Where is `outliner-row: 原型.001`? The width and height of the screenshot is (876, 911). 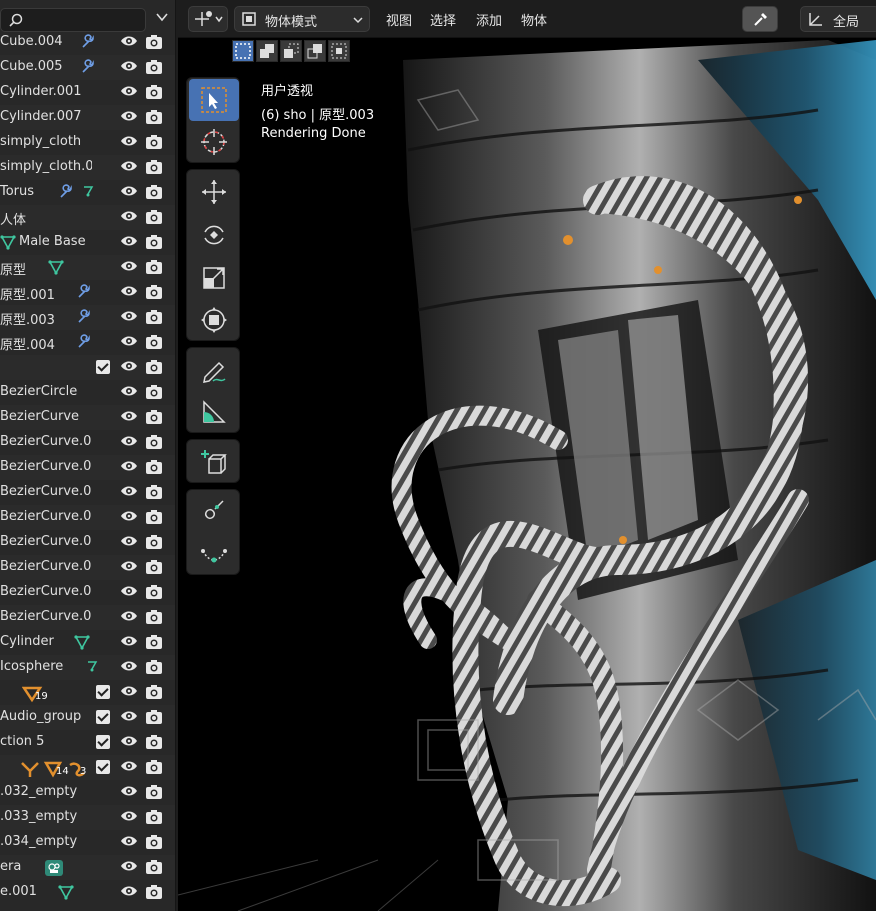 outliner-row: 原型.001 is located at coordinates (87, 292).